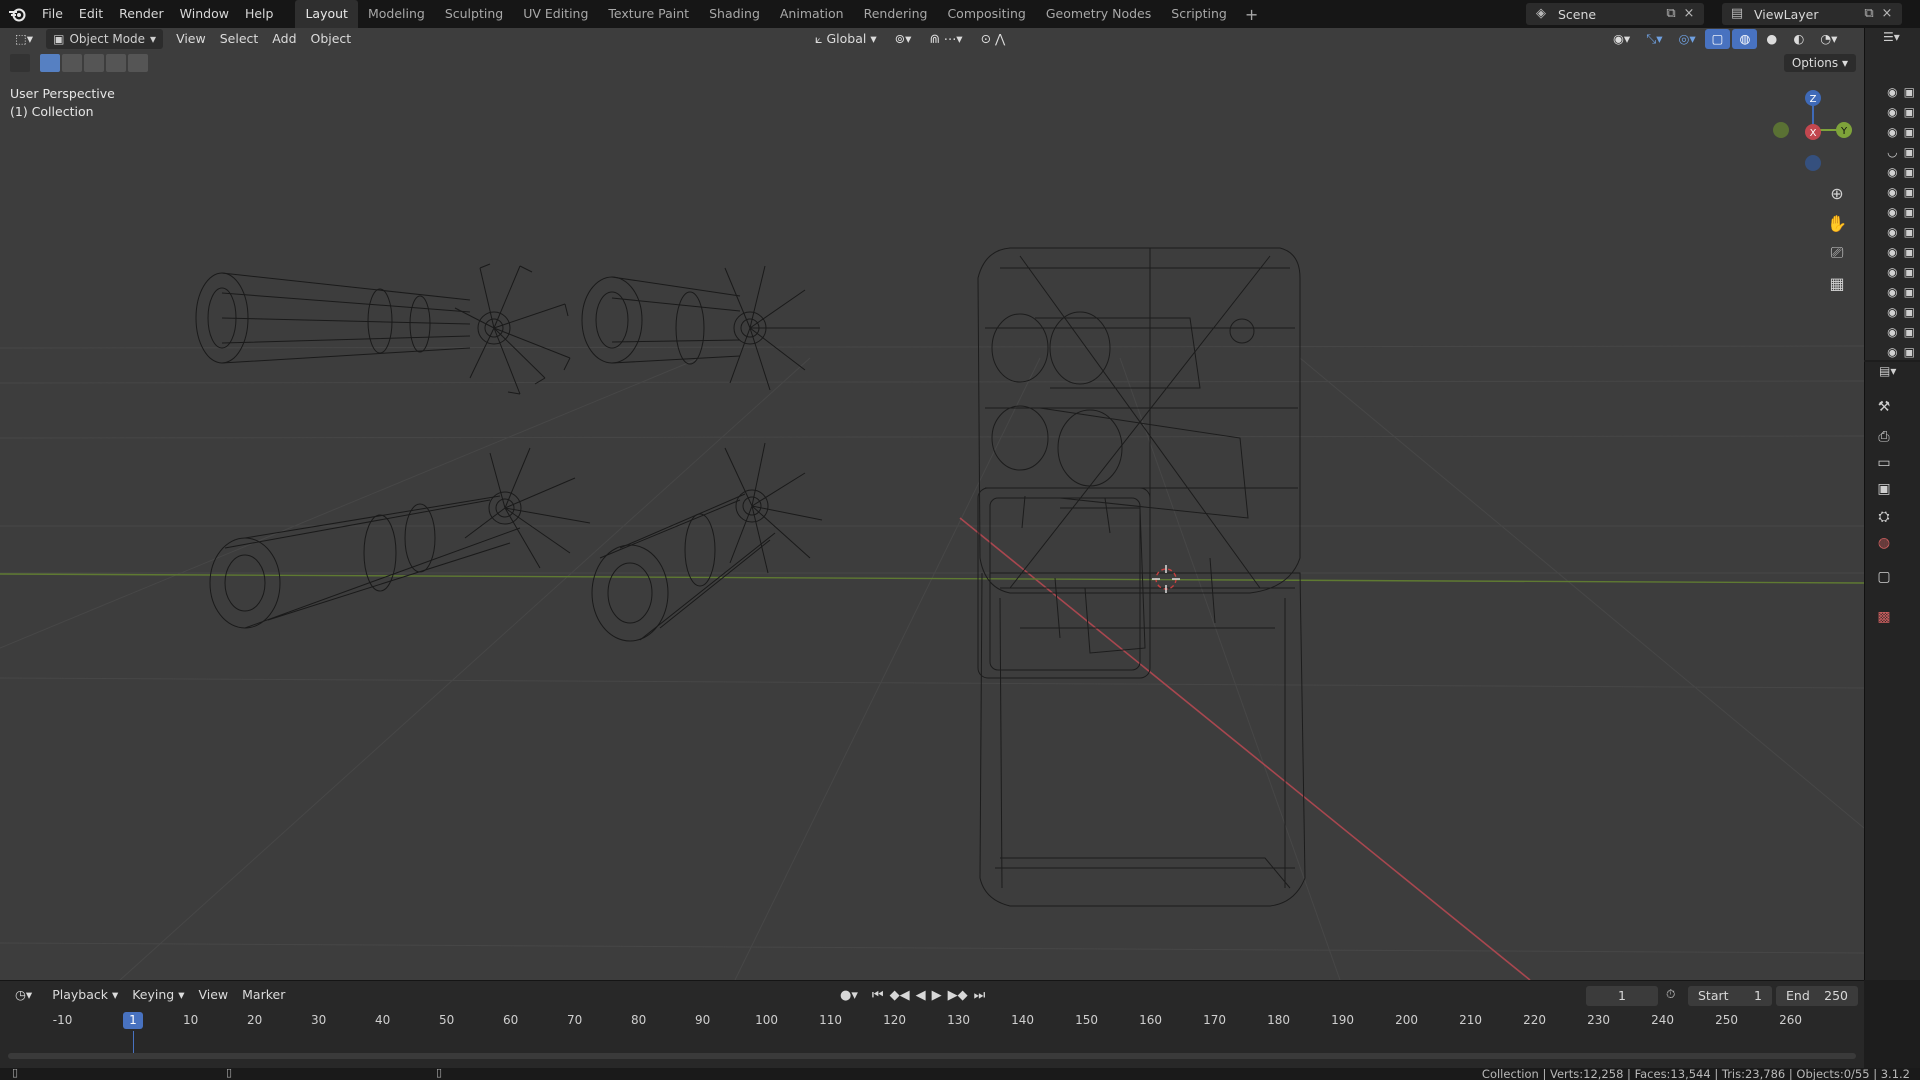 This screenshot has width=1920, height=1080. What do you see at coordinates (1817, 996) in the screenshot?
I see `end-frame-field: End 250` at bounding box center [1817, 996].